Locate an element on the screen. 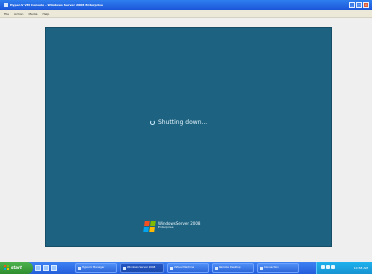  task-button: Connection is located at coordinates (278, 268).